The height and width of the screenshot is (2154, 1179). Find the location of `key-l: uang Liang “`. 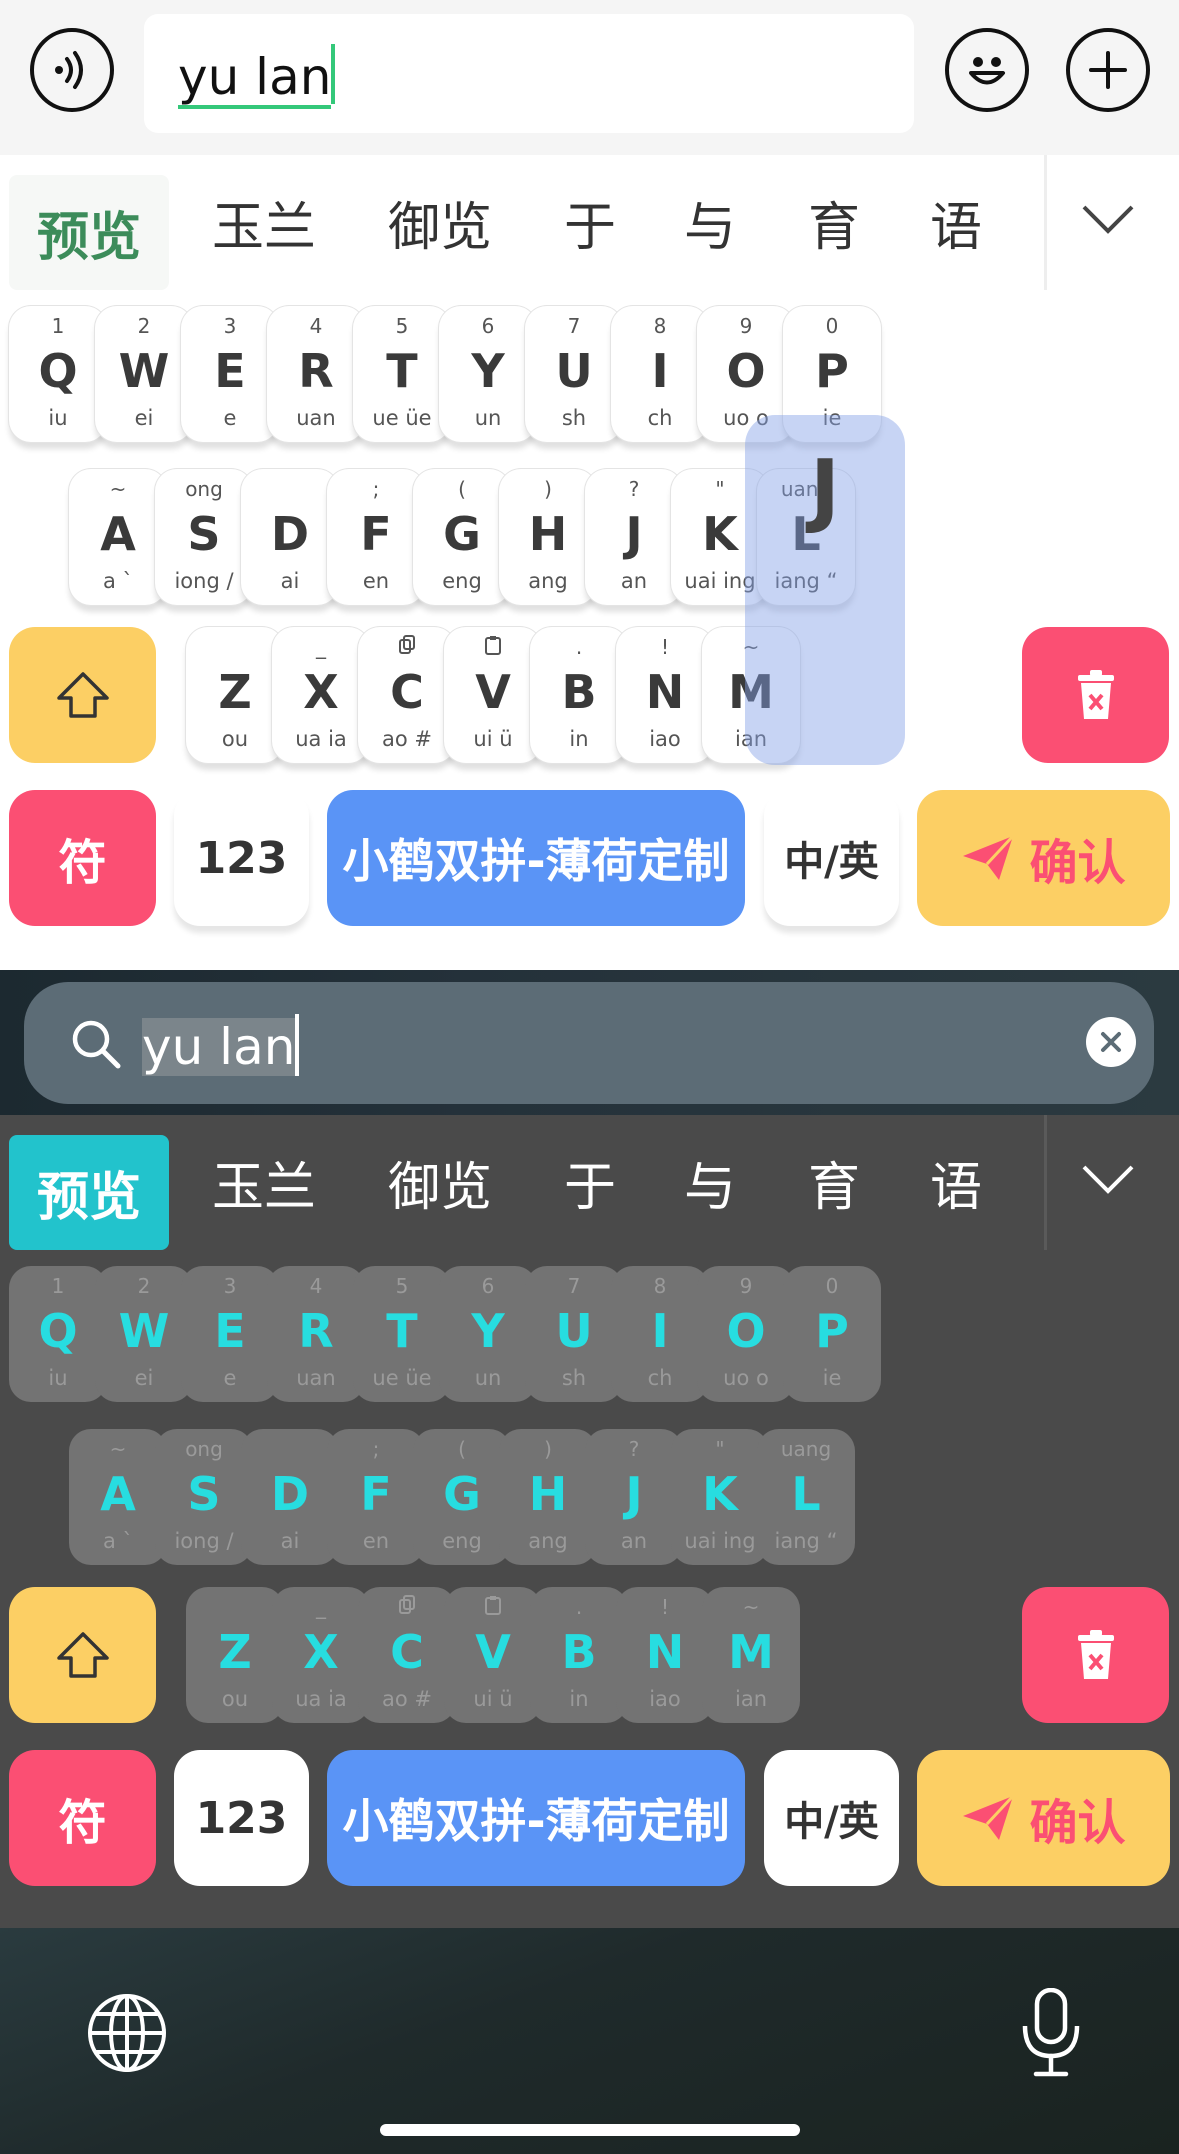

key-l: uang Liang “ is located at coordinates (806, 1497).